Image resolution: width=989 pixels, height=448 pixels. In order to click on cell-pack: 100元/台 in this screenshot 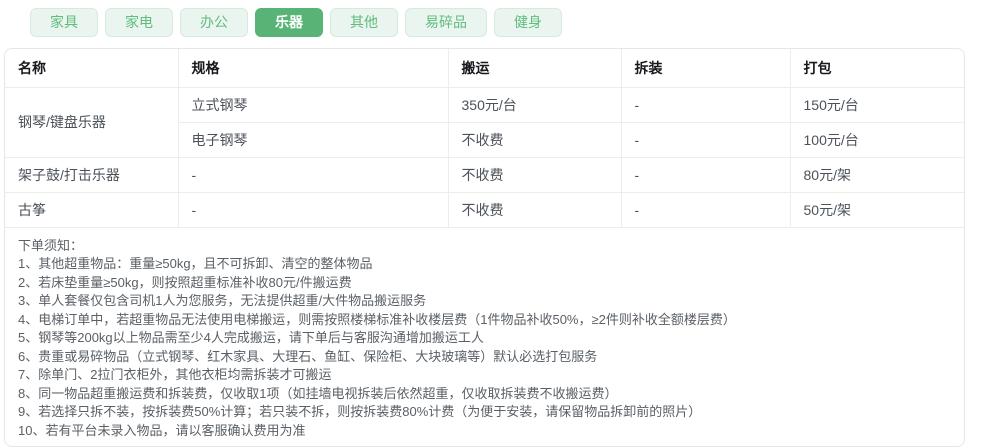, I will do `click(877, 140)`.